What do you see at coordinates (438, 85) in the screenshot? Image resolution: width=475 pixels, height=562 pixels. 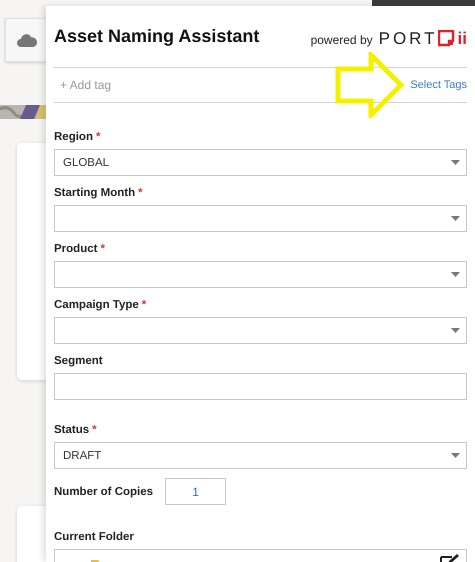 I see `select-tags-link: Select Tags` at bounding box center [438, 85].